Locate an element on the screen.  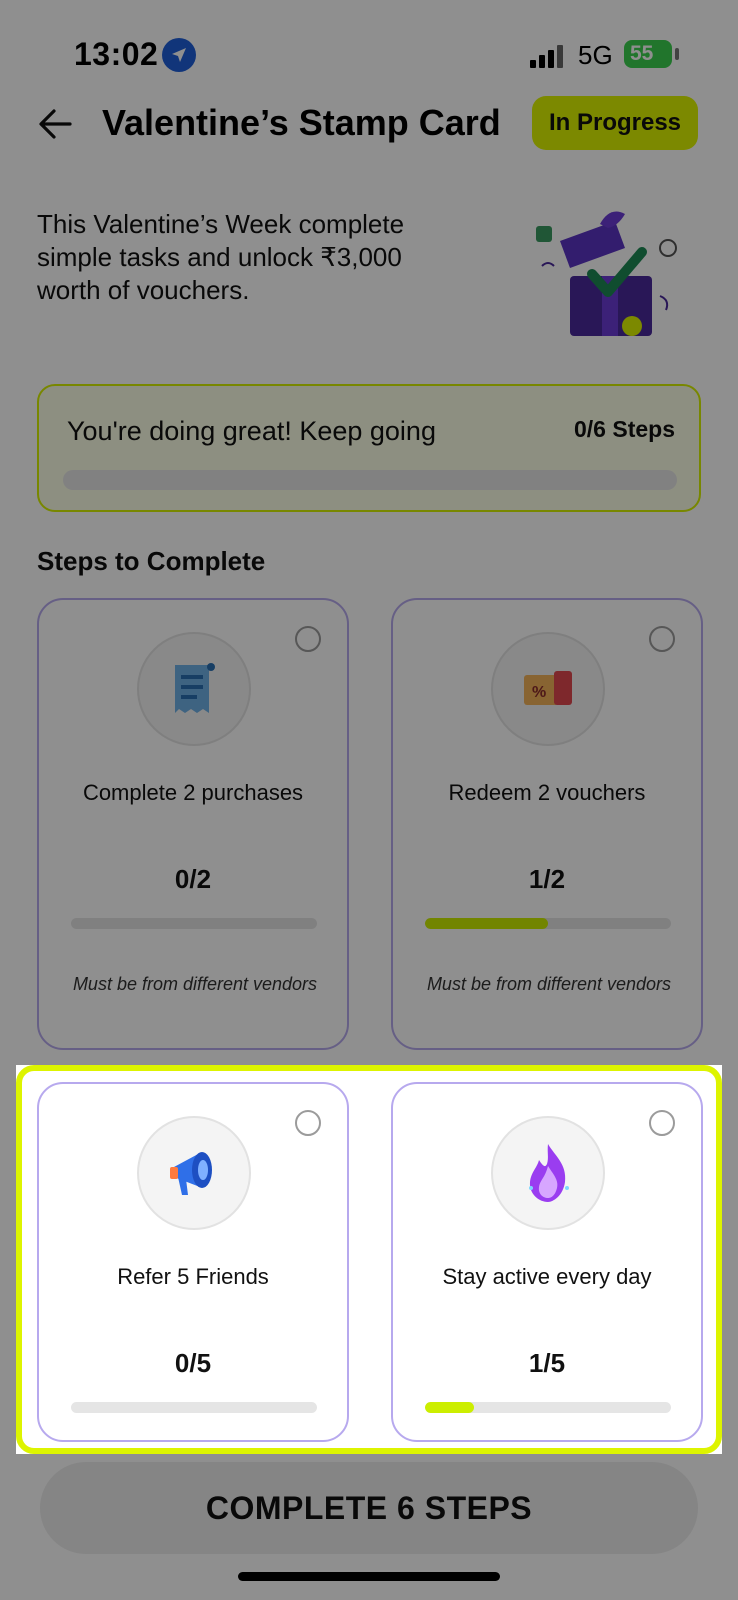
step-count: 1/5 is located at coordinates (547, 1363).